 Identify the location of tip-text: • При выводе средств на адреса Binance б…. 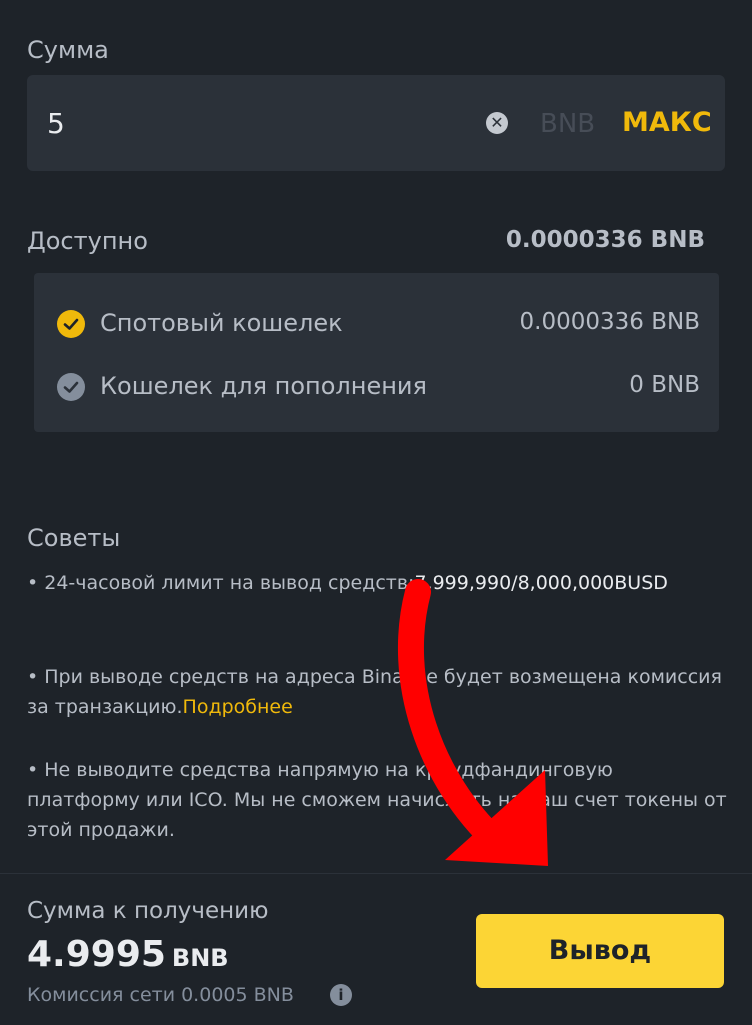
(374, 692).